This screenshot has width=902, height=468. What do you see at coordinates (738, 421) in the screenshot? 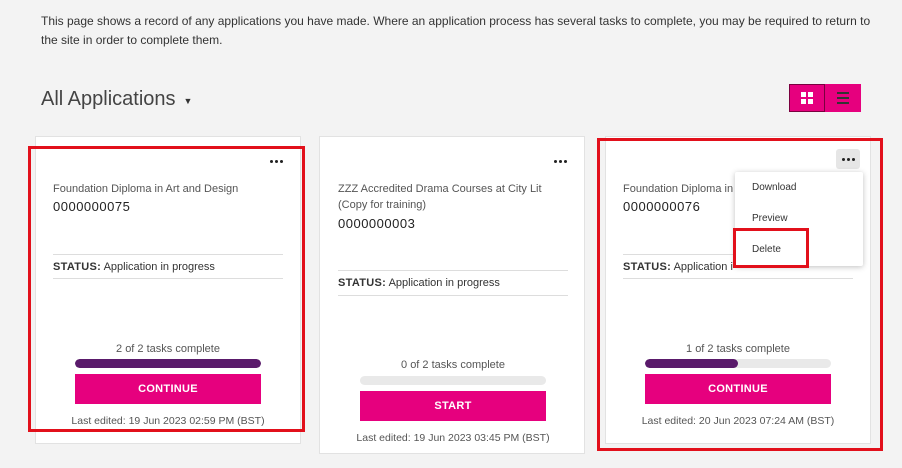
I see `last-edited: Last edited: 20 Jun 2023 07:24 AM (BST)` at bounding box center [738, 421].